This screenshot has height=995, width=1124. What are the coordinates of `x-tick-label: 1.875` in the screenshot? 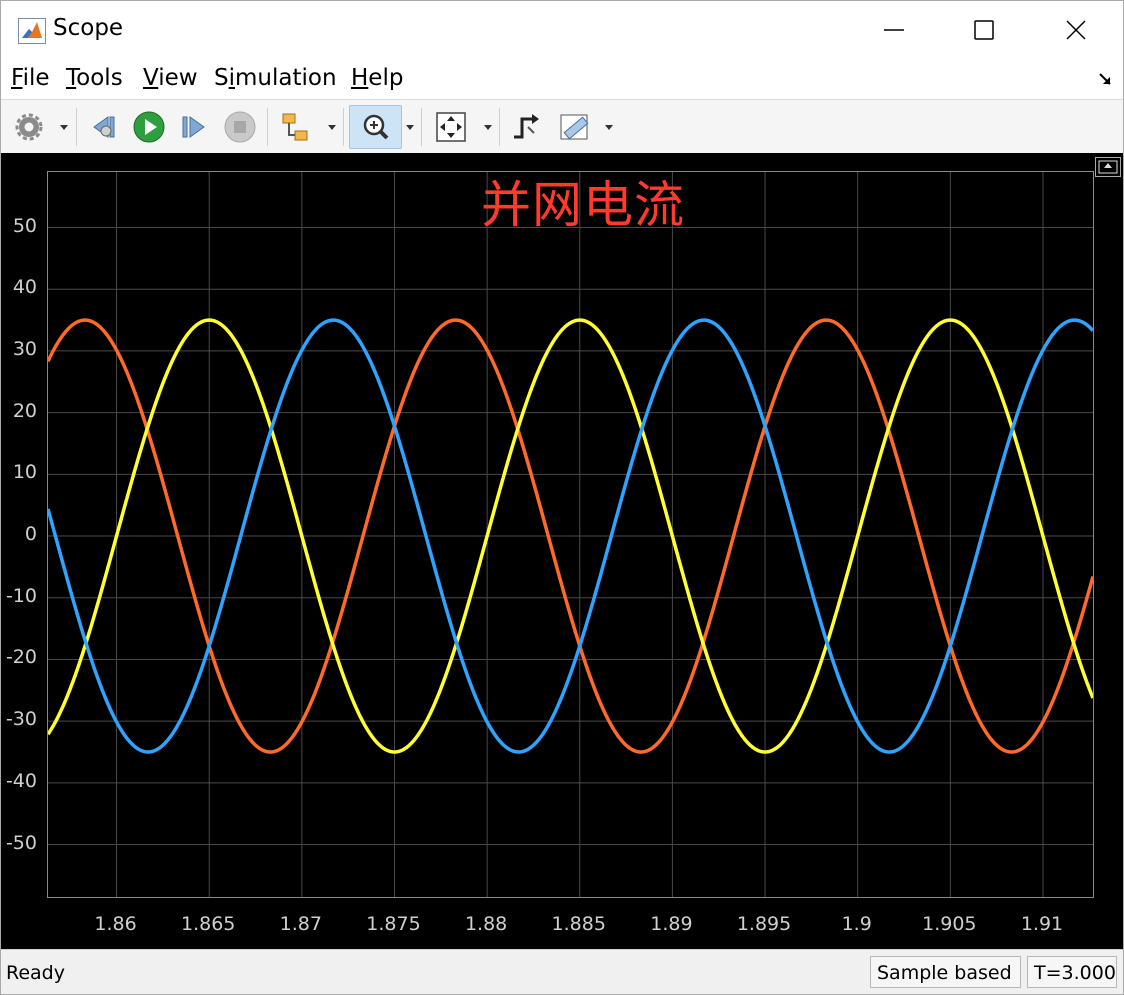 It's located at (393, 924).